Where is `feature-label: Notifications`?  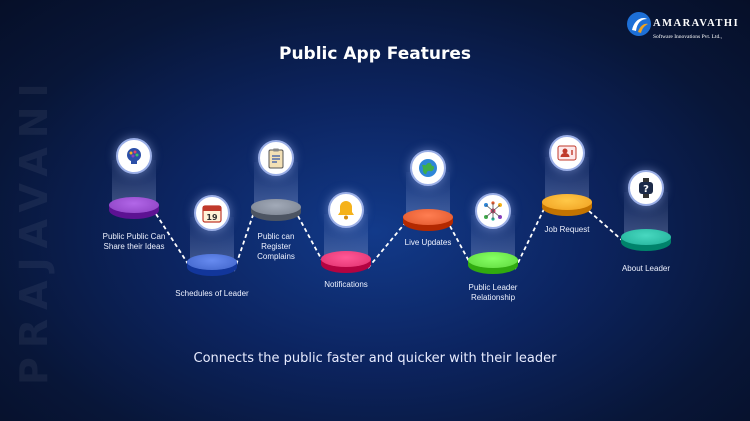 feature-label: Notifications is located at coordinates (346, 285).